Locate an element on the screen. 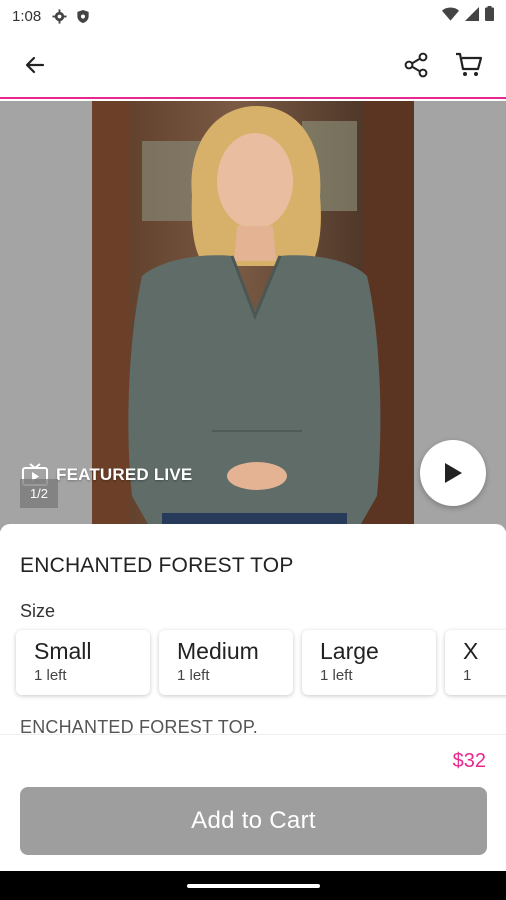 This screenshot has width=506, height=900. share-icon is located at coordinates (416, 65).